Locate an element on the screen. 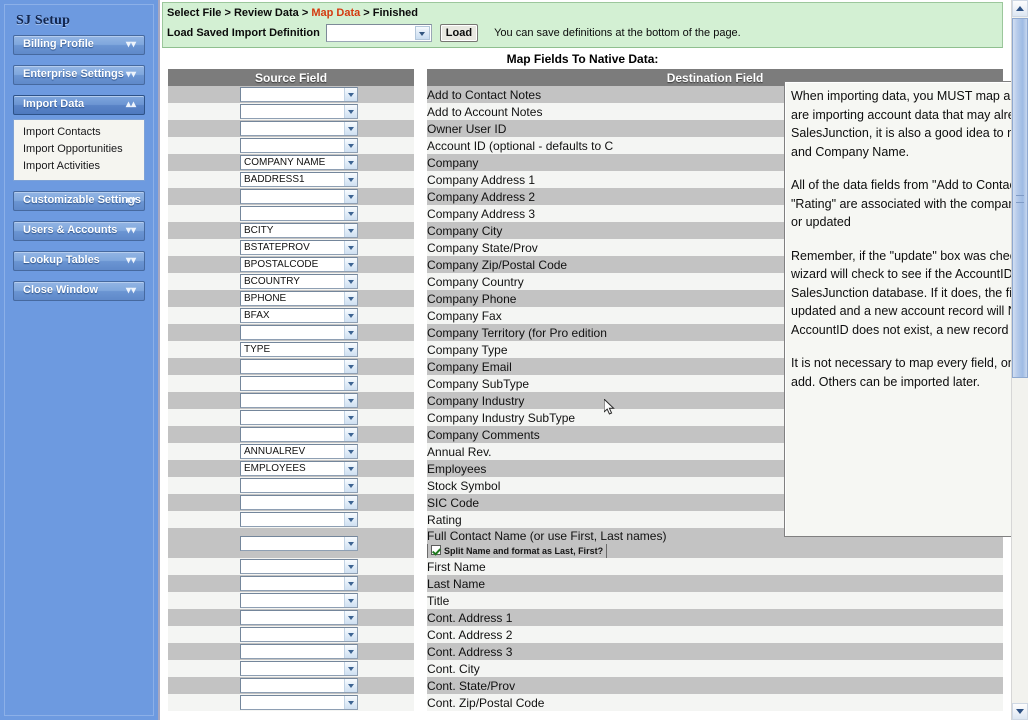  sidebar-subitem-import-opportunities: Import Opportunities is located at coordinates (79, 149).